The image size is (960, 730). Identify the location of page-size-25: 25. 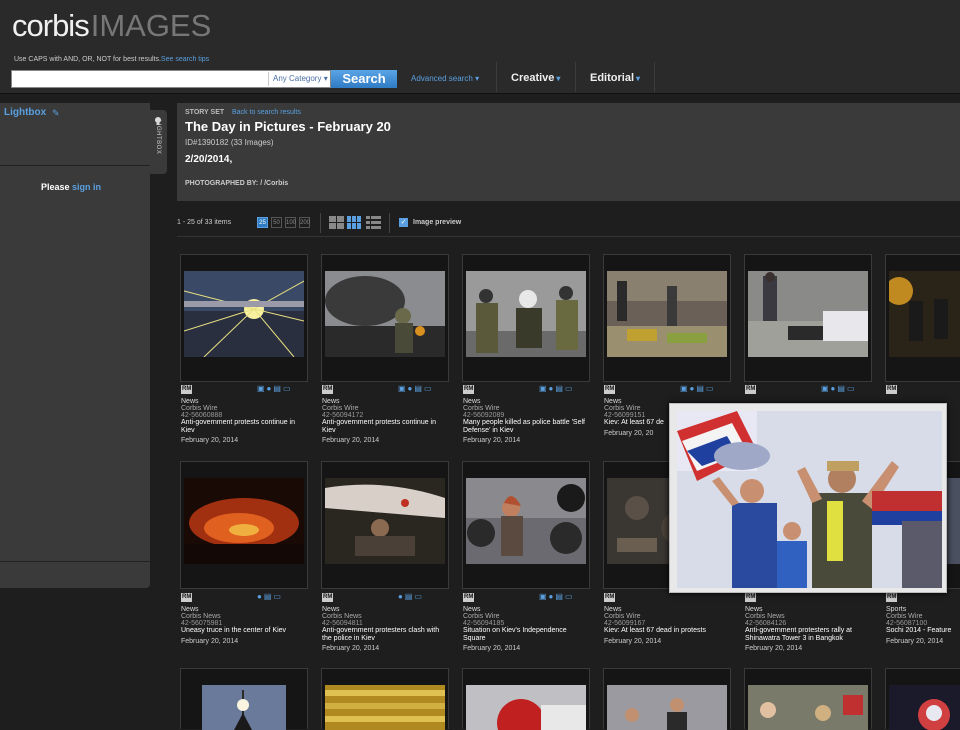
(262, 222).